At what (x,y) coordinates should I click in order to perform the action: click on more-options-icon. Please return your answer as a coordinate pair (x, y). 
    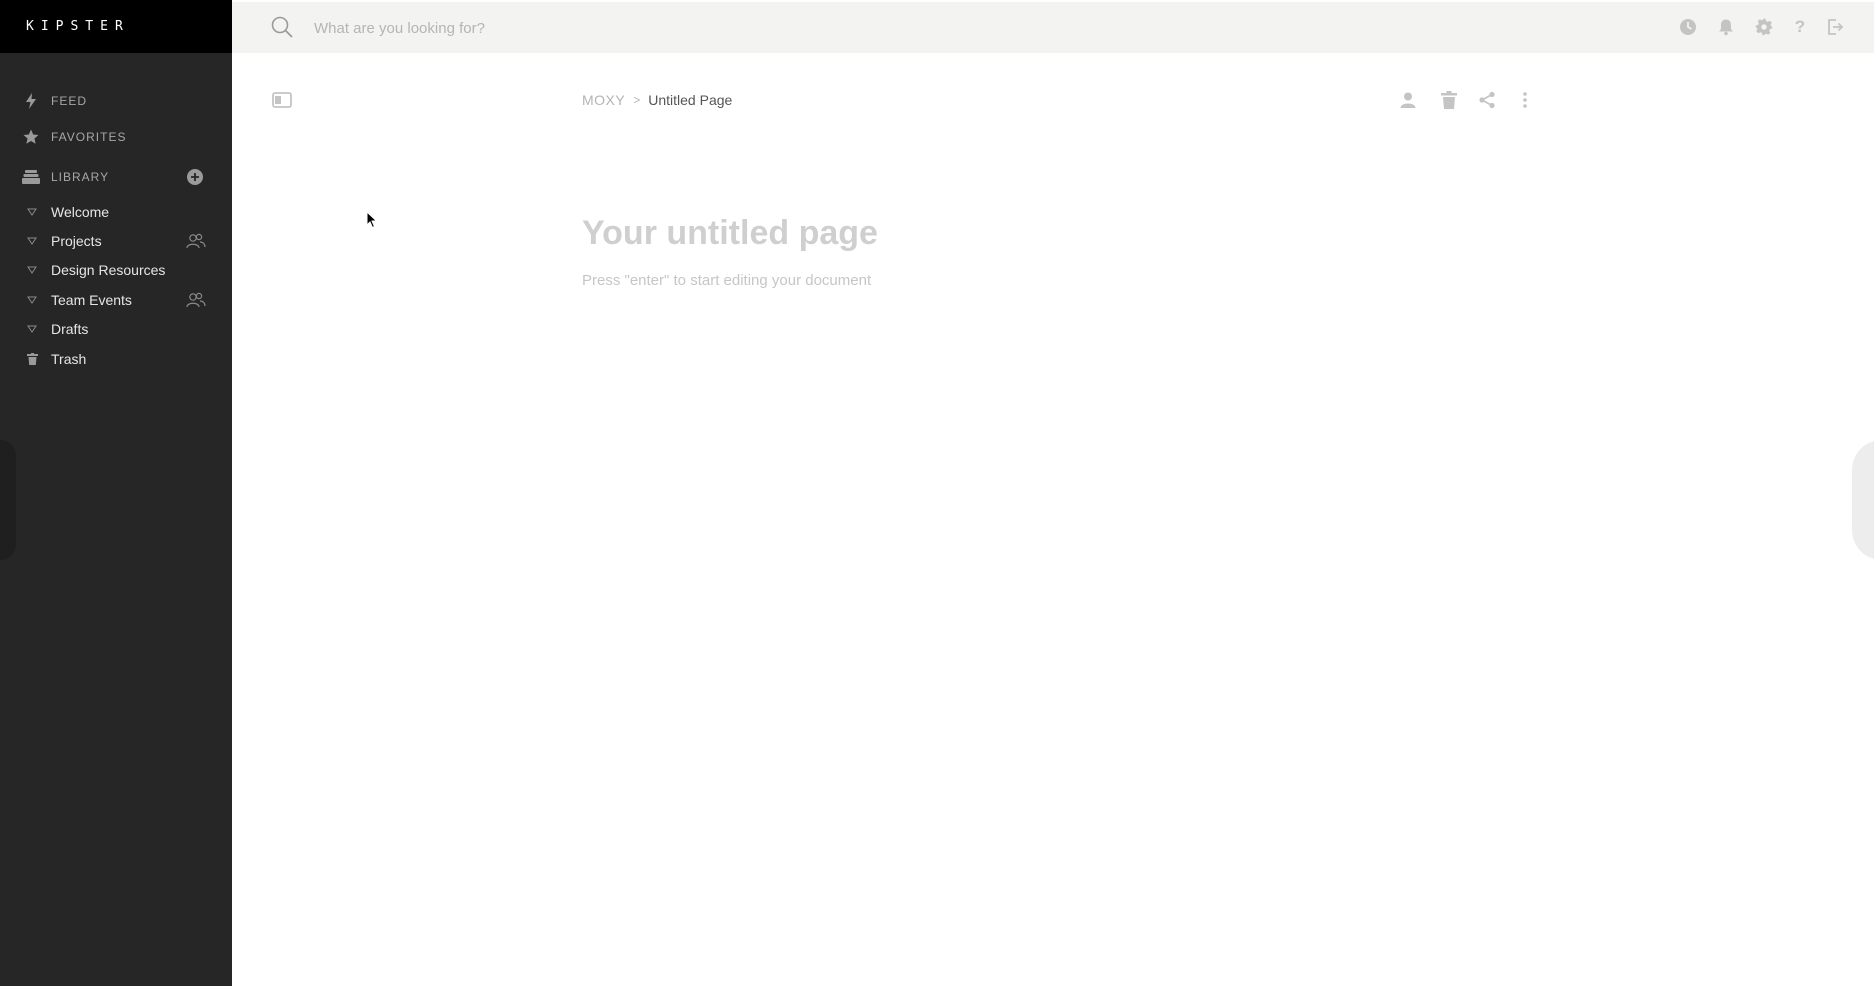
    Looking at the image, I should click on (1525, 100).